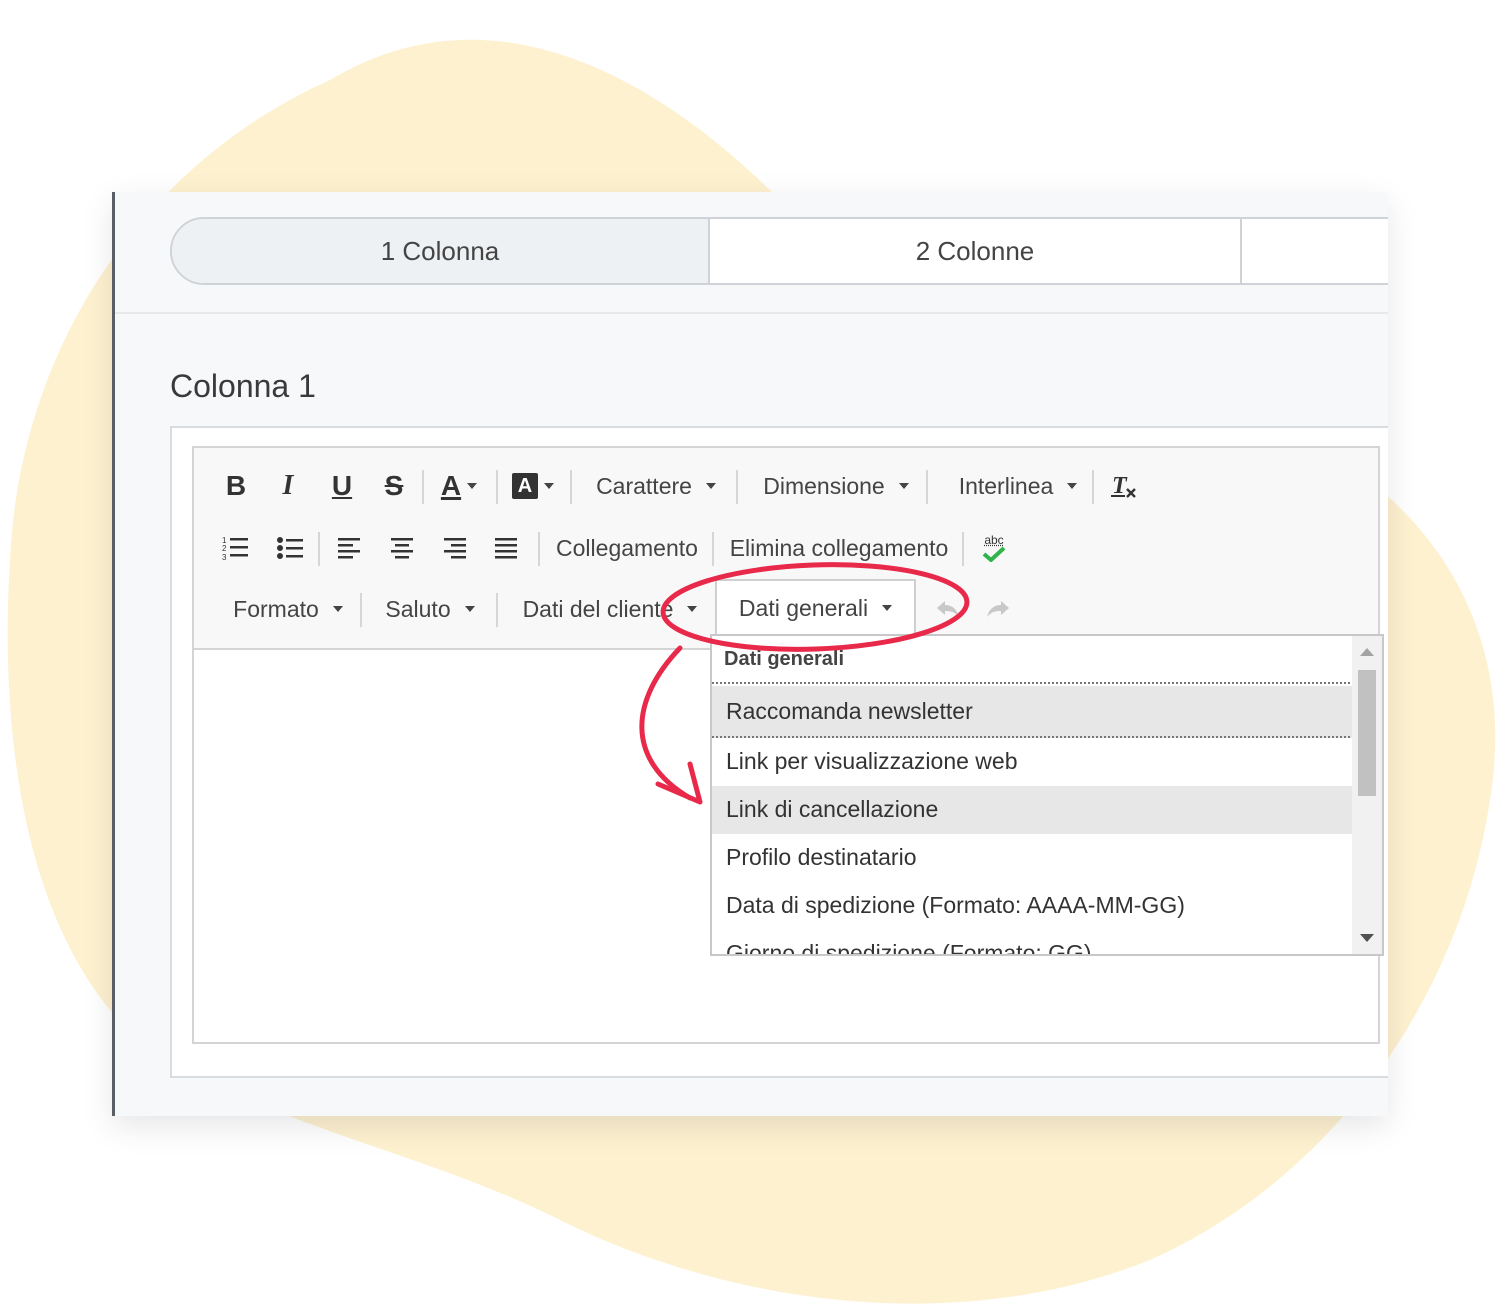 This screenshot has height=1308, width=1500. Describe the element at coordinates (350, 548) in the screenshot. I see `align-left-icon` at that location.